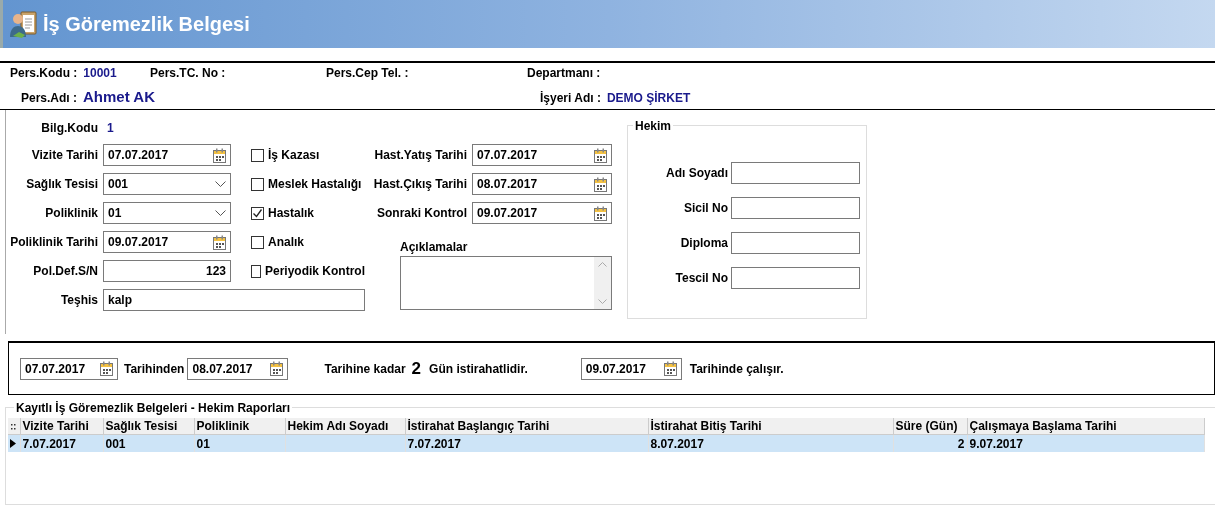 The width and height of the screenshot is (1215, 508). I want to click on field-label: Tarihine kadar, so click(365, 368).